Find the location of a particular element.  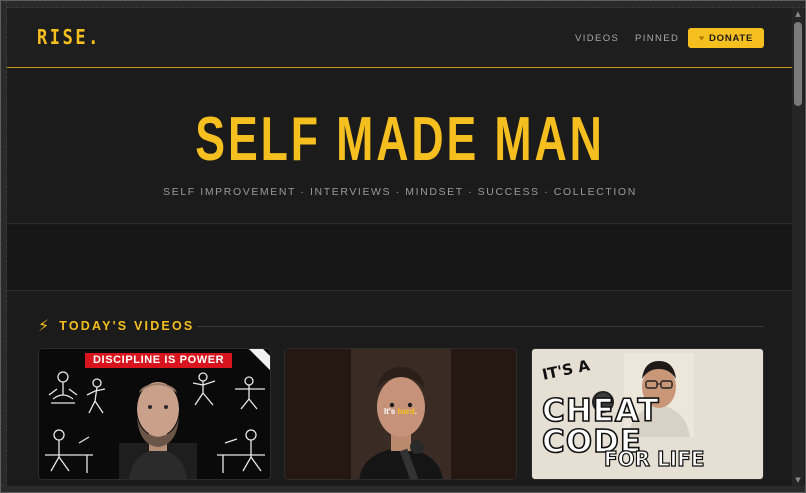

caption-text: It's hard. is located at coordinates (400, 411).